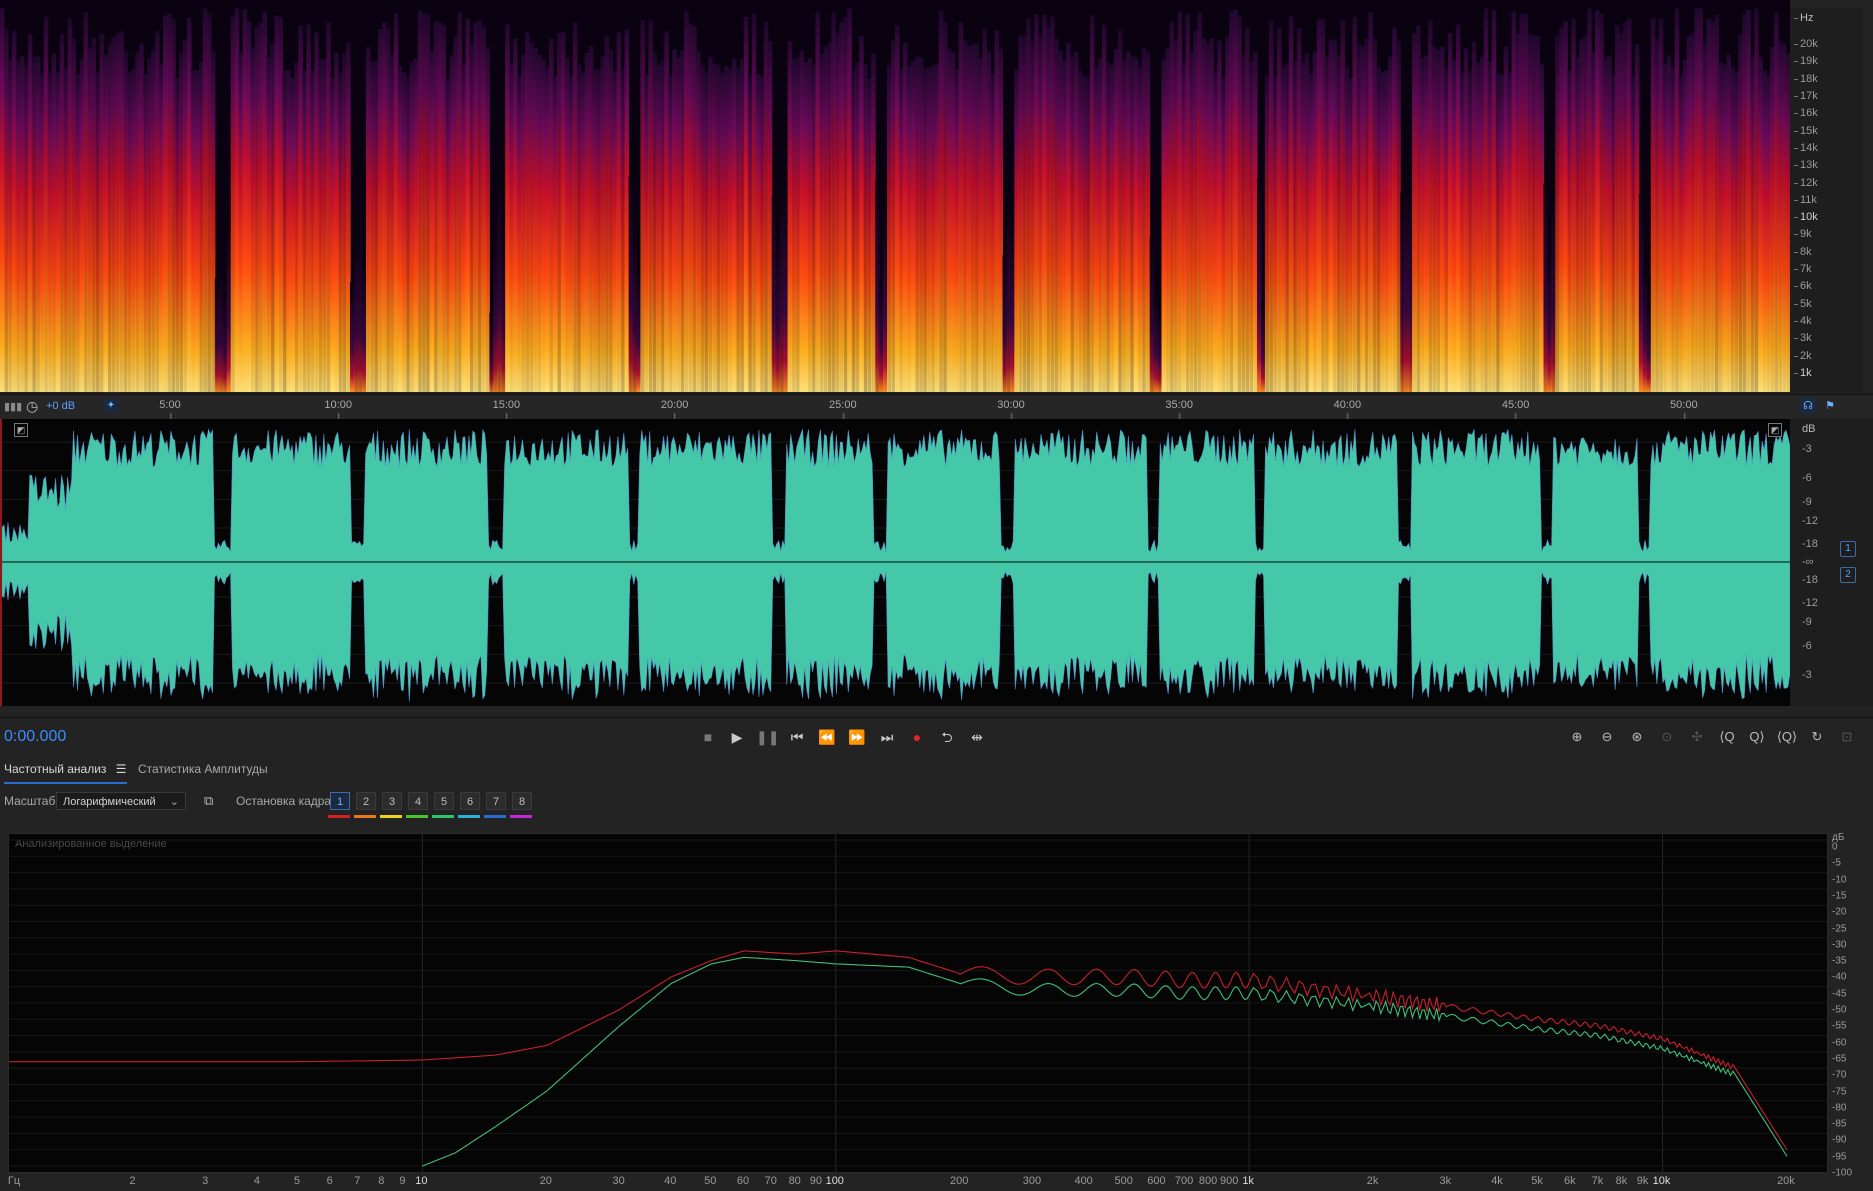  What do you see at coordinates (1184, 1181) in the screenshot?
I see `frequency-tick-label: 700` at bounding box center [1184, 1181].